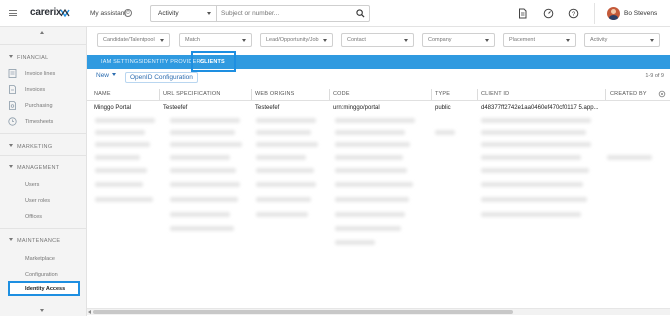 This screenshot has height=316, width=670. Describe the element at coordinates (303, 312) in the screenshot. I see `scrollbar-thumb` at that location.